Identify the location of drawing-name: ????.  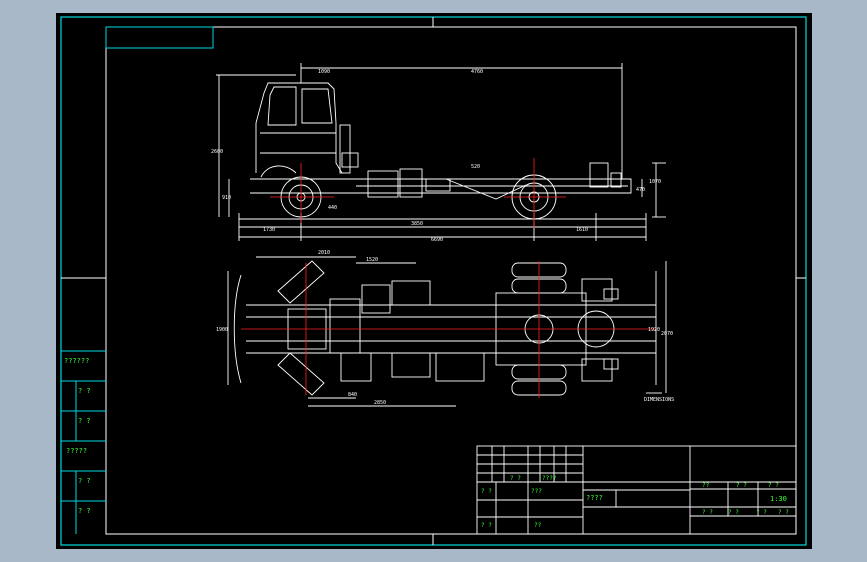
(594, 498).